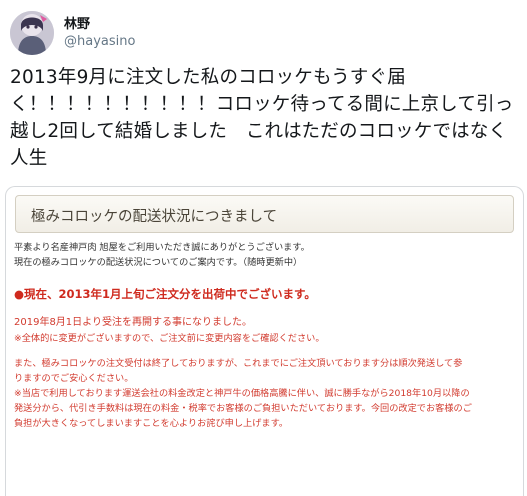  Describe the element at coordinates (165, 294) in the screenshot. I see `shipping-status: ●現在、2013年1月上旬ご注文分を出荷中でございます。` at that location.